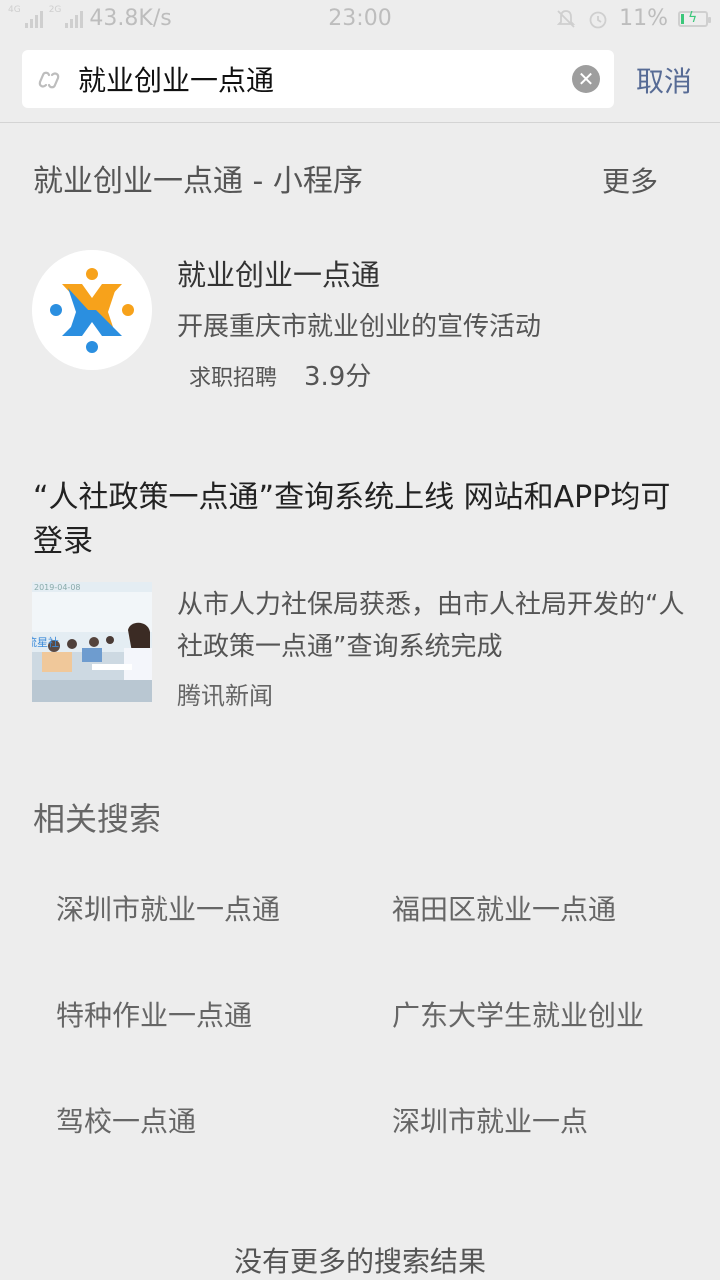 This screenshot has height=1280, width=720. Describe the element at coordinates (694, 18) in the screenshot. I see `battery-icon: ϟ` at that location.